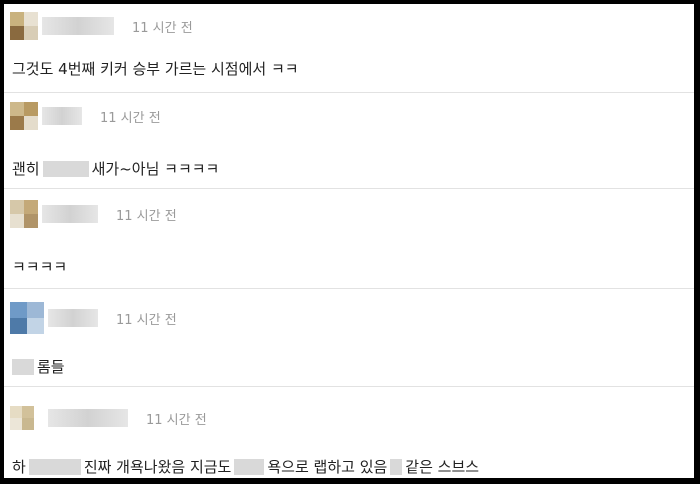  I want to click on comment-text-part: ㅋㅋㅋㅋ, so click(40, 267).